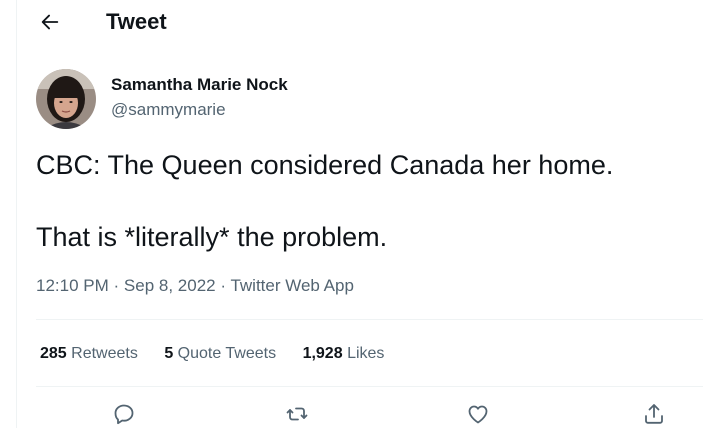 The image size is (703, 429). I want to click on reply-icon, so click(124, 414).